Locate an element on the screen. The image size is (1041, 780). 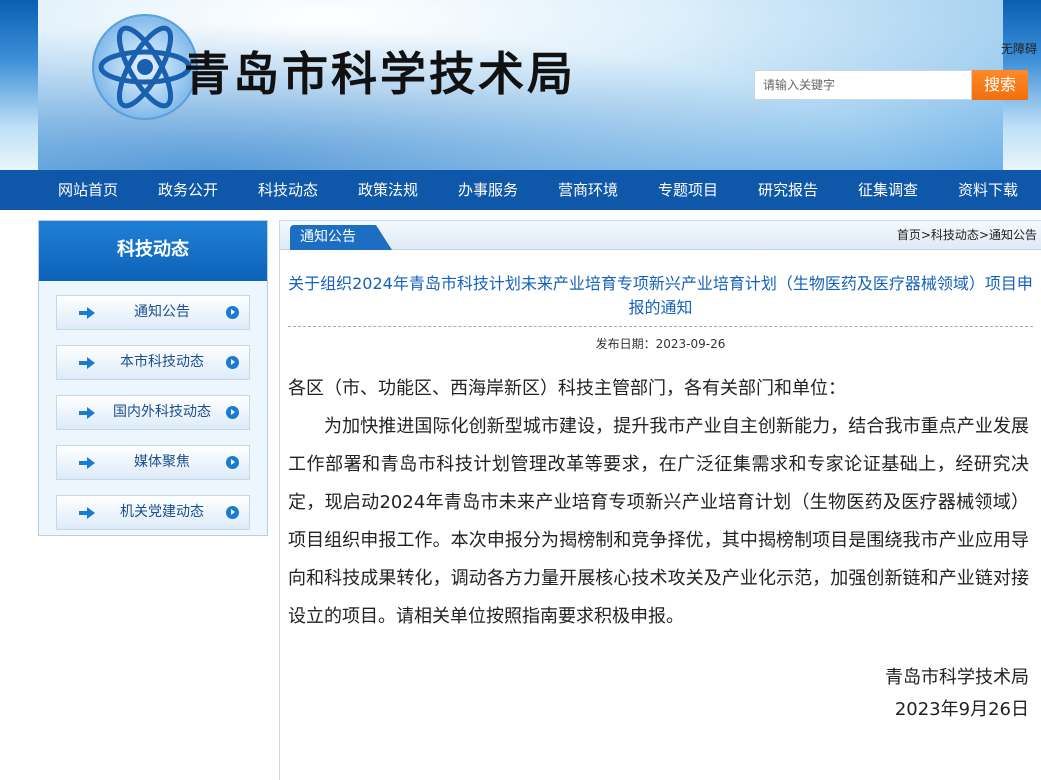
sidebar-item-party-building: 机关党建动态 is located at coordinates (153, 512).